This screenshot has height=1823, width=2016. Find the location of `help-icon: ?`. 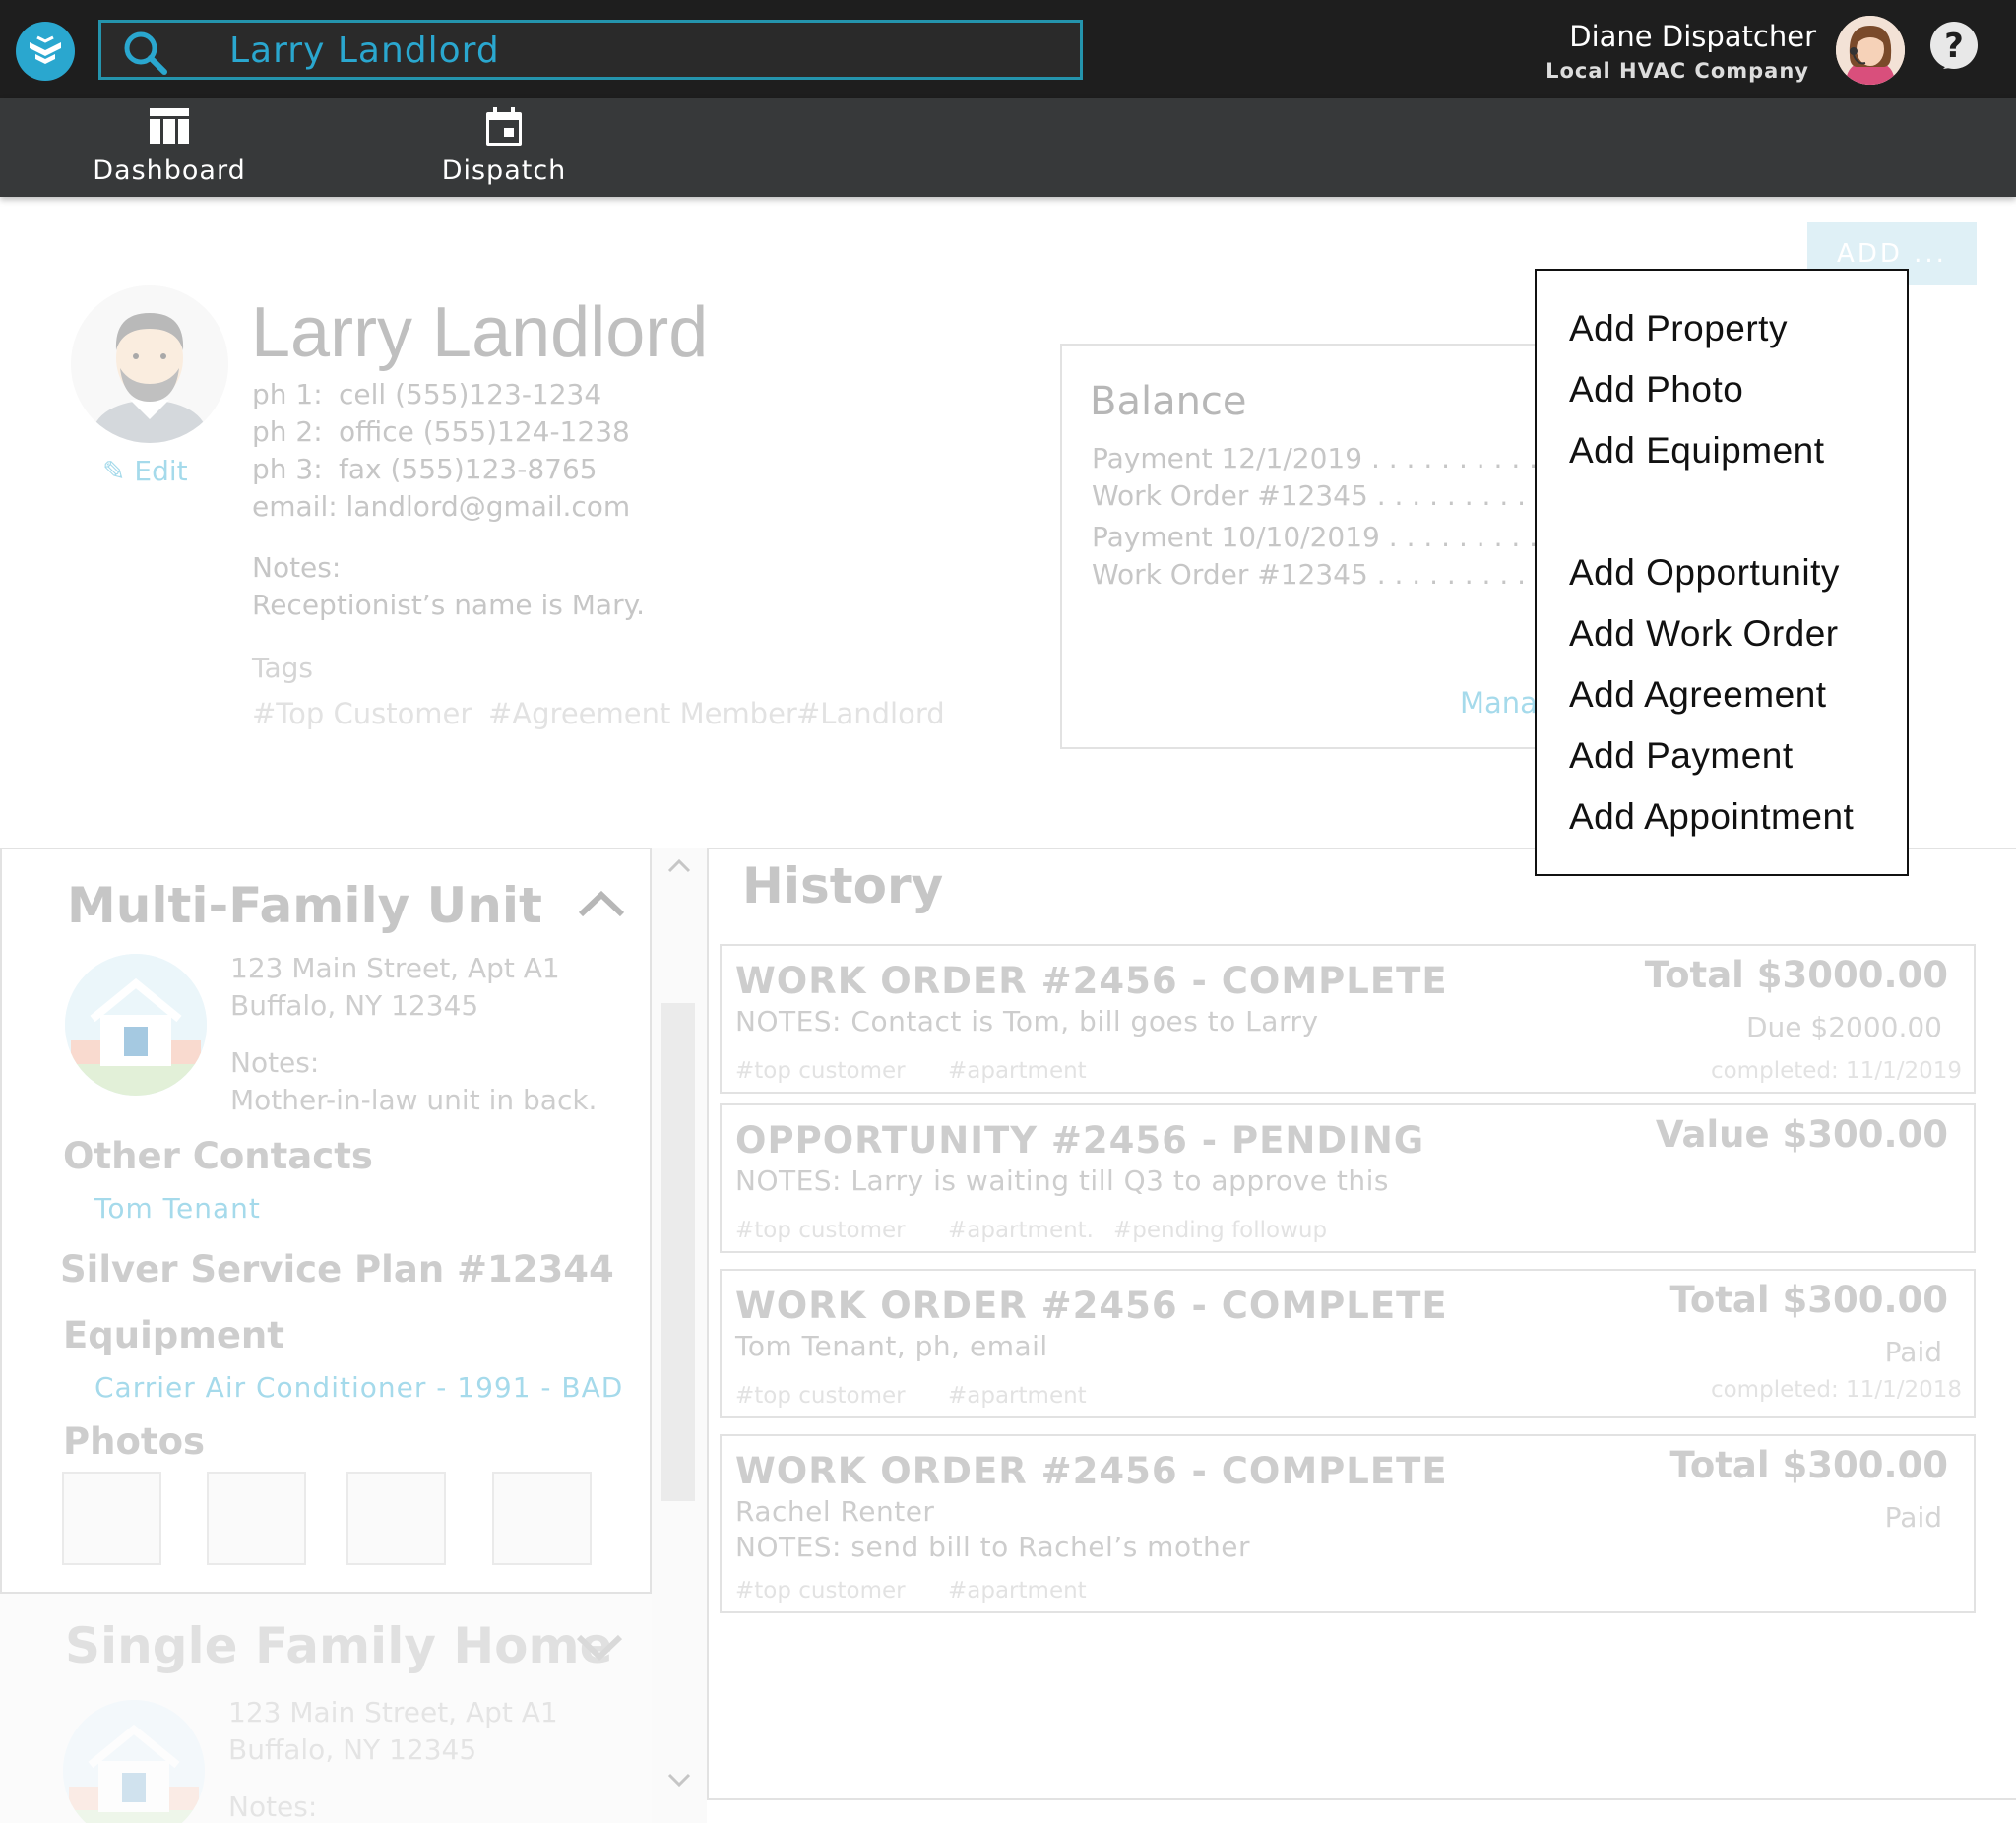

help-icon: ? is located at coordinates (1954, 48).